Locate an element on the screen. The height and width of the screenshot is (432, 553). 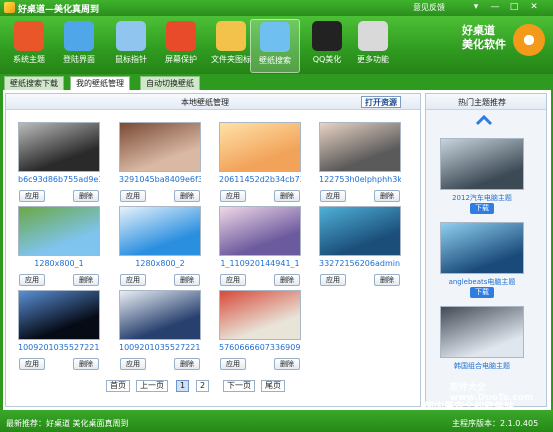
toolbar-item: QQ美化 is located at coordinates (327, 46).